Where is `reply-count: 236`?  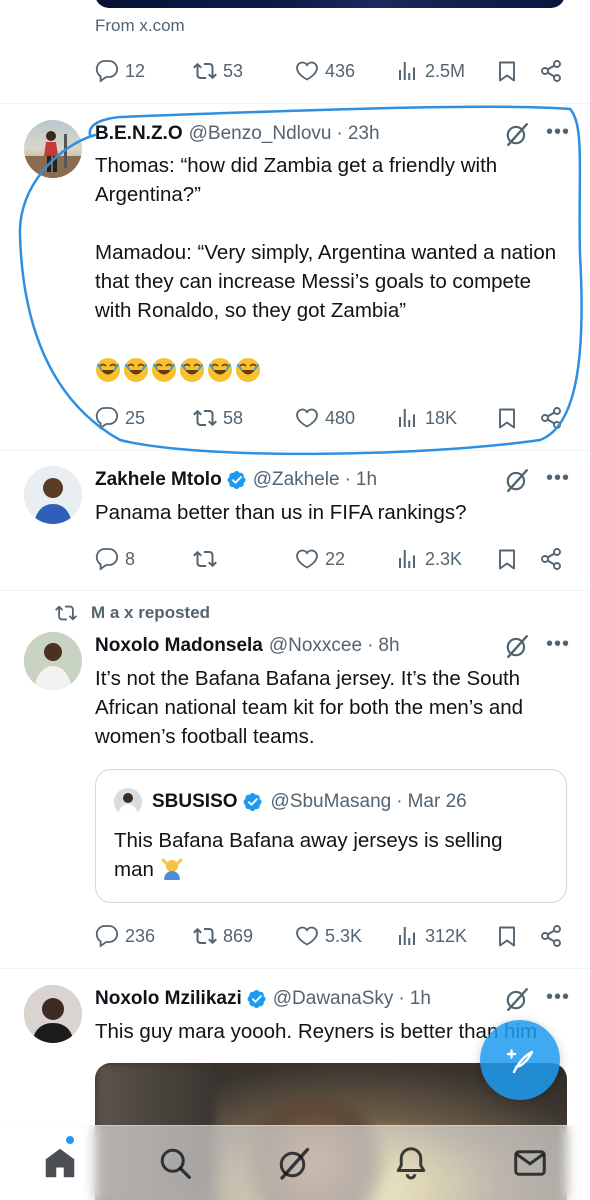 reply-count: 236 is located at coordinates (140, 935).